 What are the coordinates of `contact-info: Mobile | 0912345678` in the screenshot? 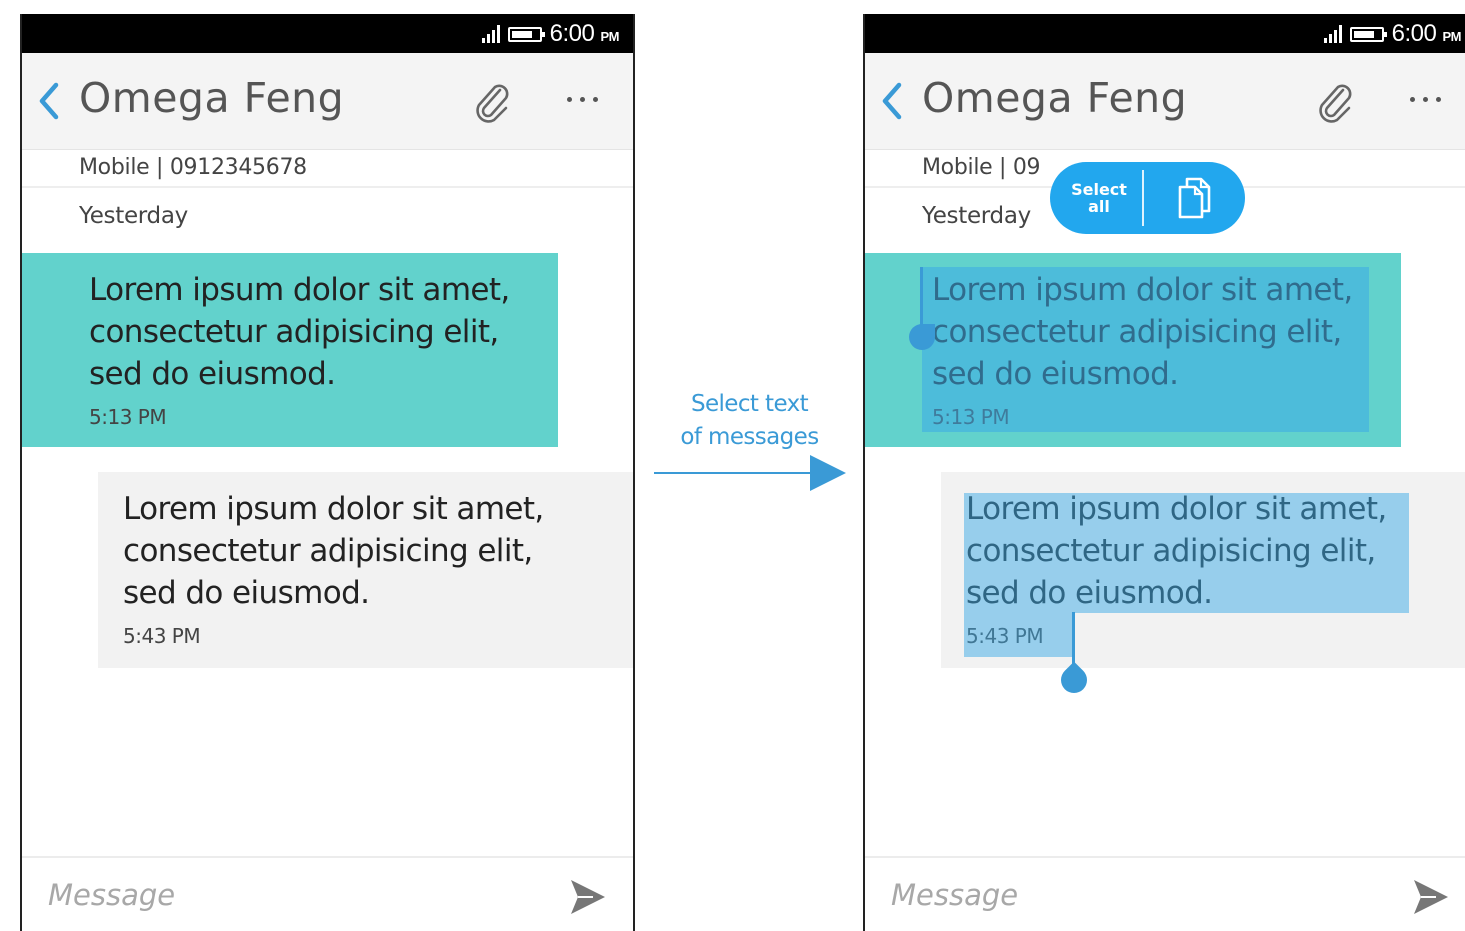 It's located at (193, 167).